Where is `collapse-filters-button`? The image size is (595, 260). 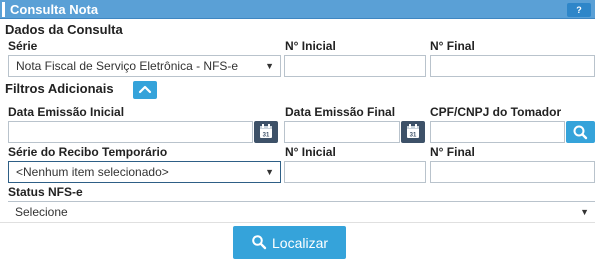 collapse-filters-button is located at coordinates (145, 90).